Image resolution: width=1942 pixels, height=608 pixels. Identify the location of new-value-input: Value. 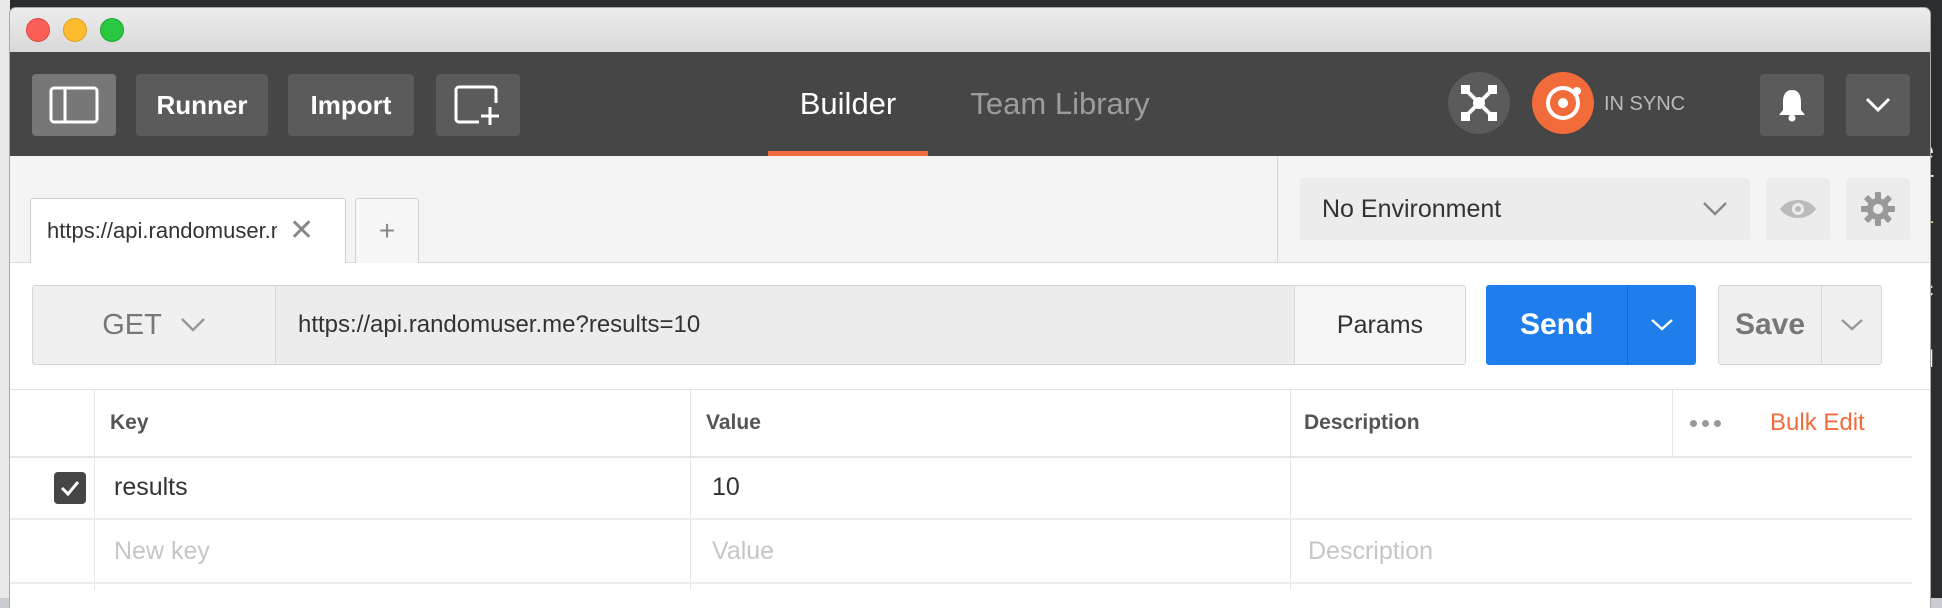
(743, 551).